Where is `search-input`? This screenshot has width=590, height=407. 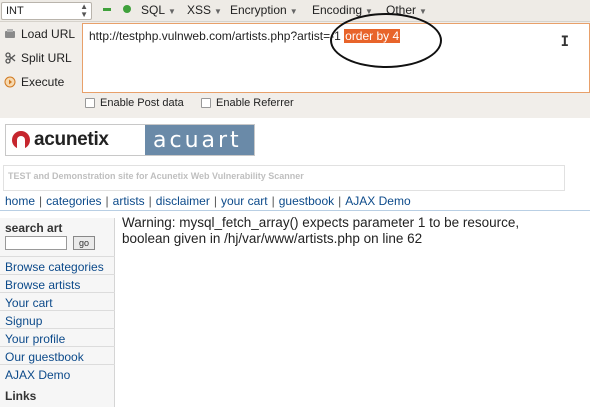 search-input is located at coordinates (36, 243).